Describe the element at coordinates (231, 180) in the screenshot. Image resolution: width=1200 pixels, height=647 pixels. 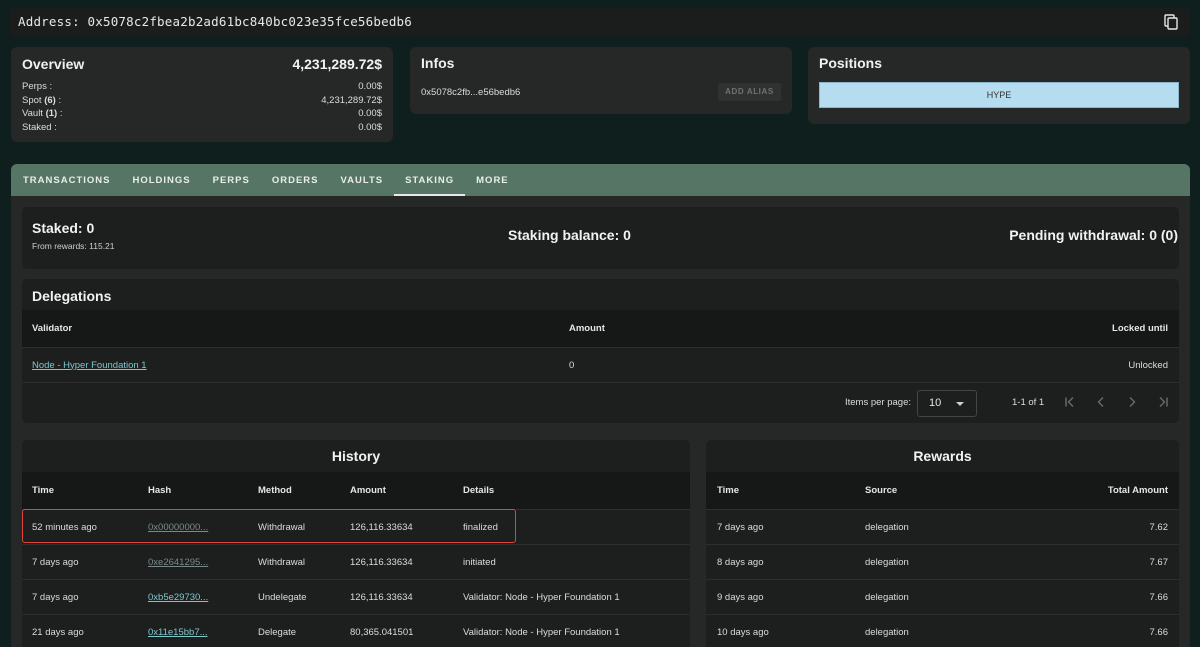
I see `tab-perps: PERPS` at that location.